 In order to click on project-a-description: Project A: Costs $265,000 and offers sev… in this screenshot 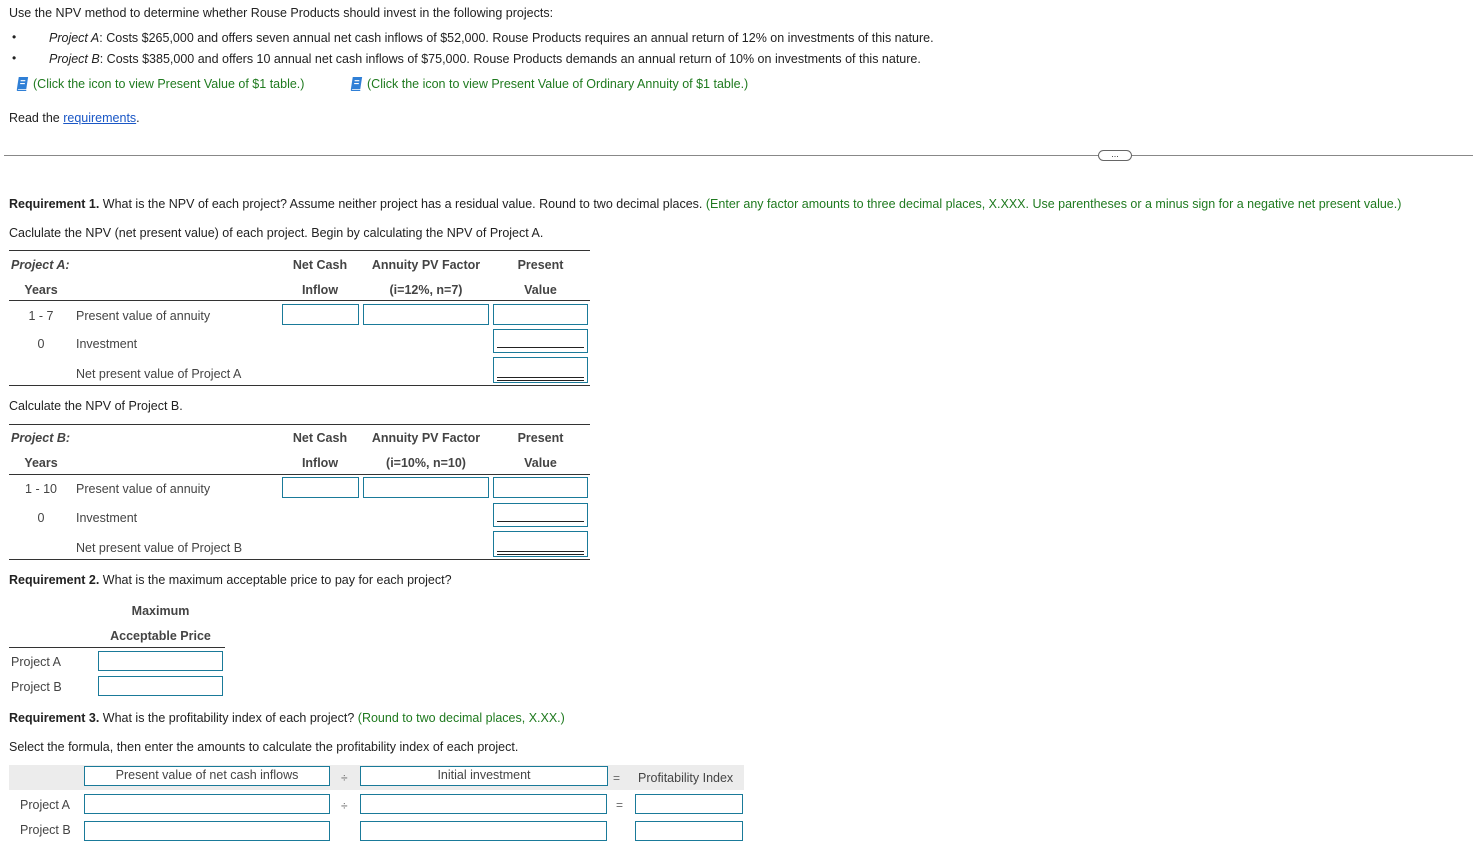, I will do `click(491, 38)`.